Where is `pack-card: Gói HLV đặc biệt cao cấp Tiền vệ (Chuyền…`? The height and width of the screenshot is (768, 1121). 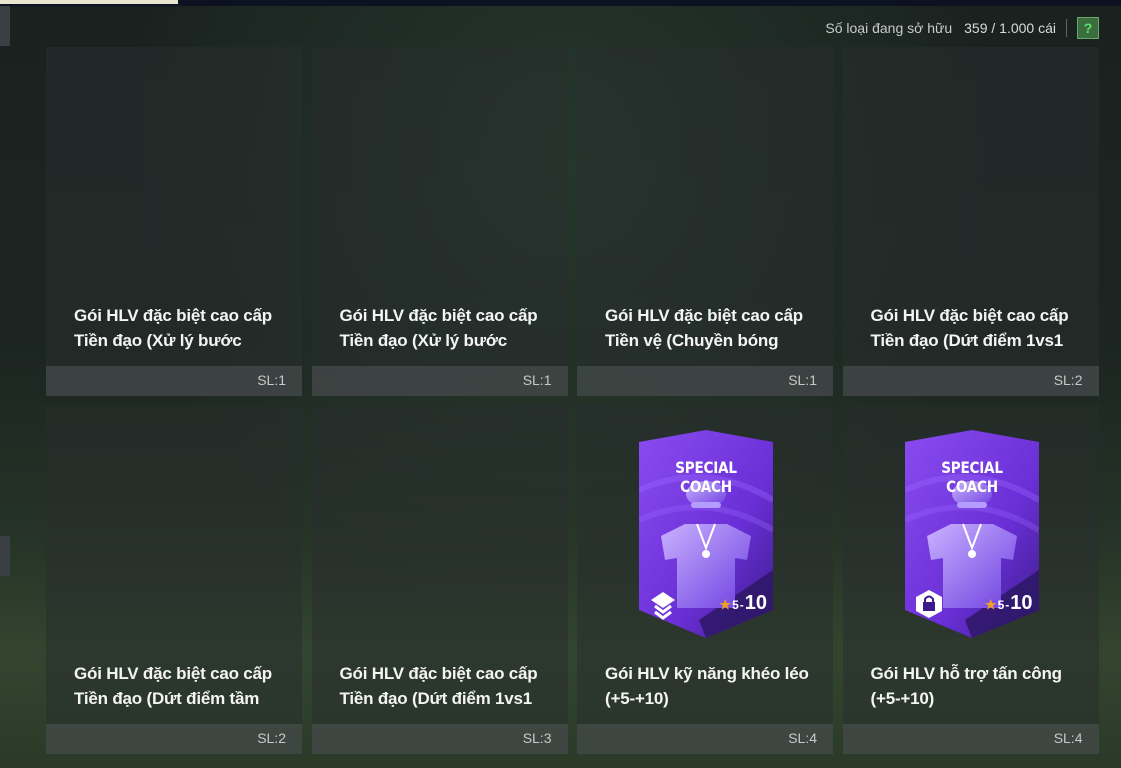 pack-card: Gói HLV đặc biệt cao cấp Tiền vệ (Chuyền… is located at coordinates (705, 221).